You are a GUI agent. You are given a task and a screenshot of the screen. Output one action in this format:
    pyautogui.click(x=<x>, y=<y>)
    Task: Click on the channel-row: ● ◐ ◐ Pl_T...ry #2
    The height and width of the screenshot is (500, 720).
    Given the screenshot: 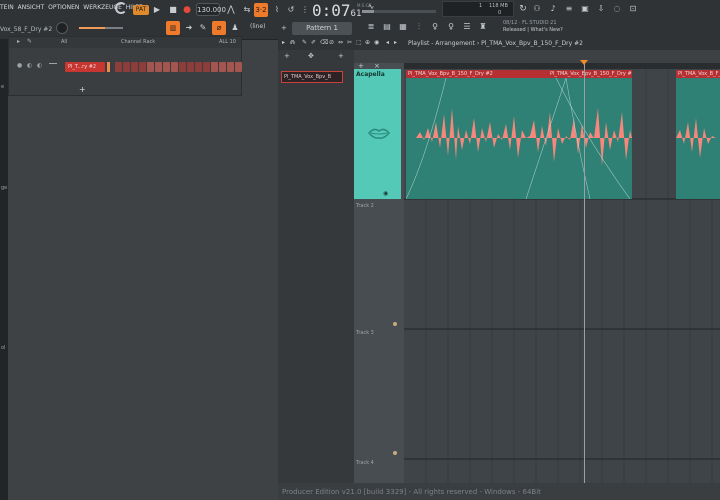 What is the action you would take?
    pyautogui.click(x=127, y=65)
    